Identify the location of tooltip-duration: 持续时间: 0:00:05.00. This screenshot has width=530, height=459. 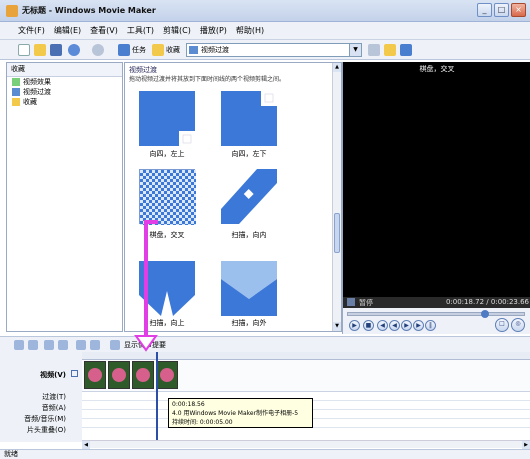
(202, 422).